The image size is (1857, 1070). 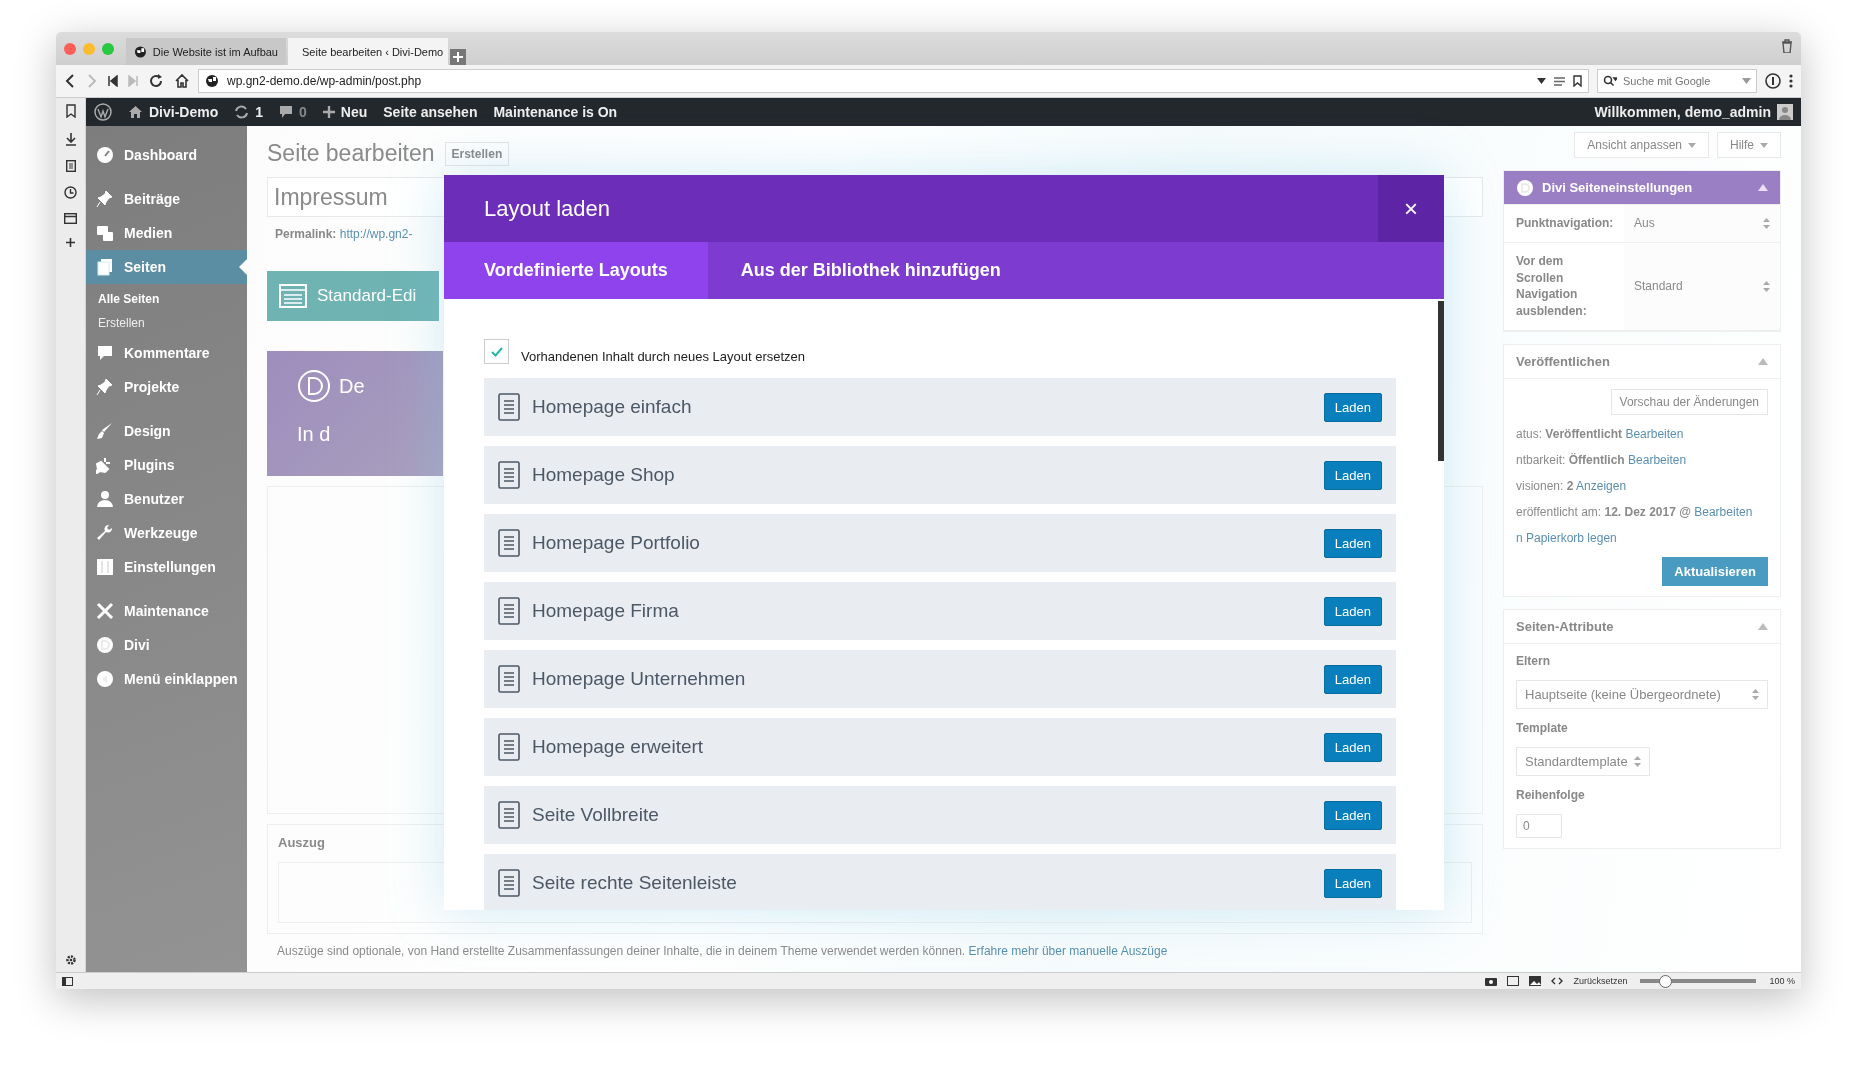 What do you see at coordinates (314, 434) in the screenshot?
I see `builder-text: In d` at bounding box center [314, 434].